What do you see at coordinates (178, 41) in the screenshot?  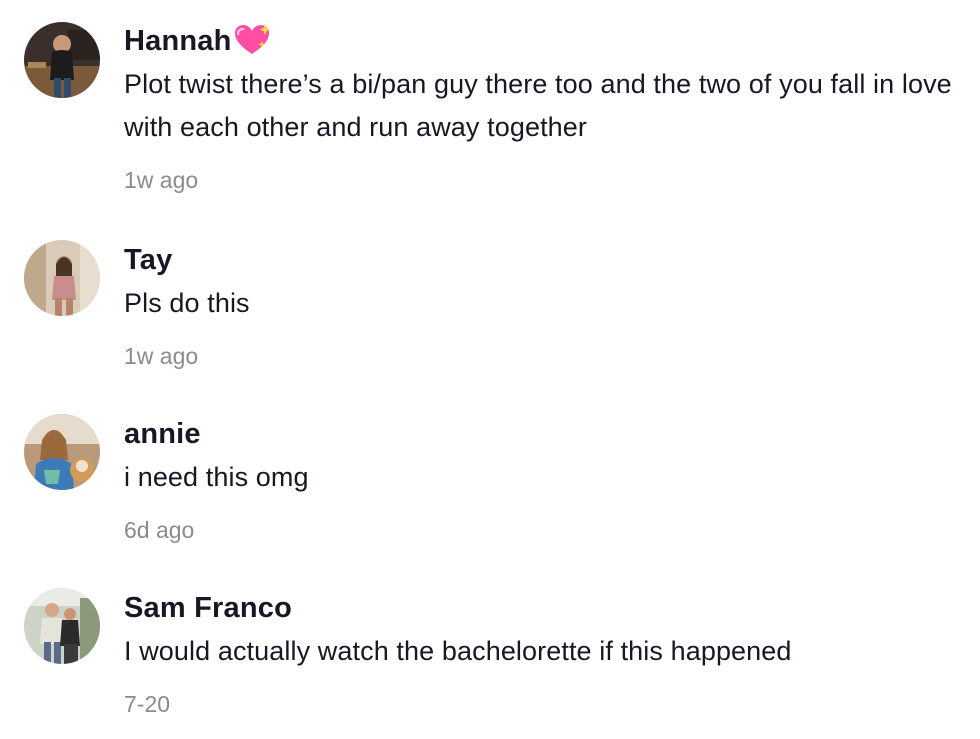 I see `username-label: Hannah` at bounding box center [178, 41].